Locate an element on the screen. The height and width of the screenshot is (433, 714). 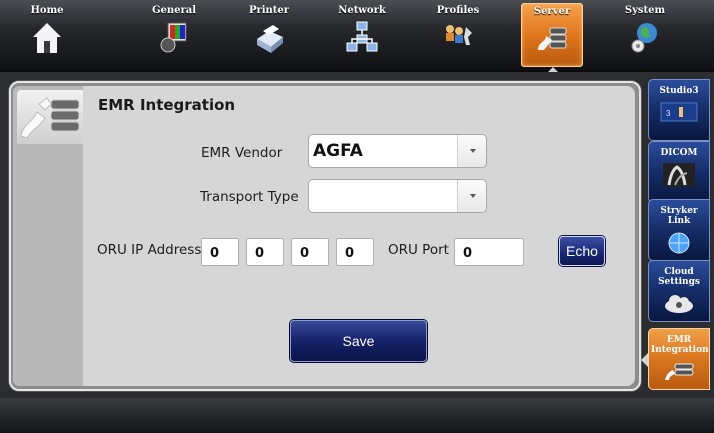
cloud-settings-icon is located at coordinates (679, 304).